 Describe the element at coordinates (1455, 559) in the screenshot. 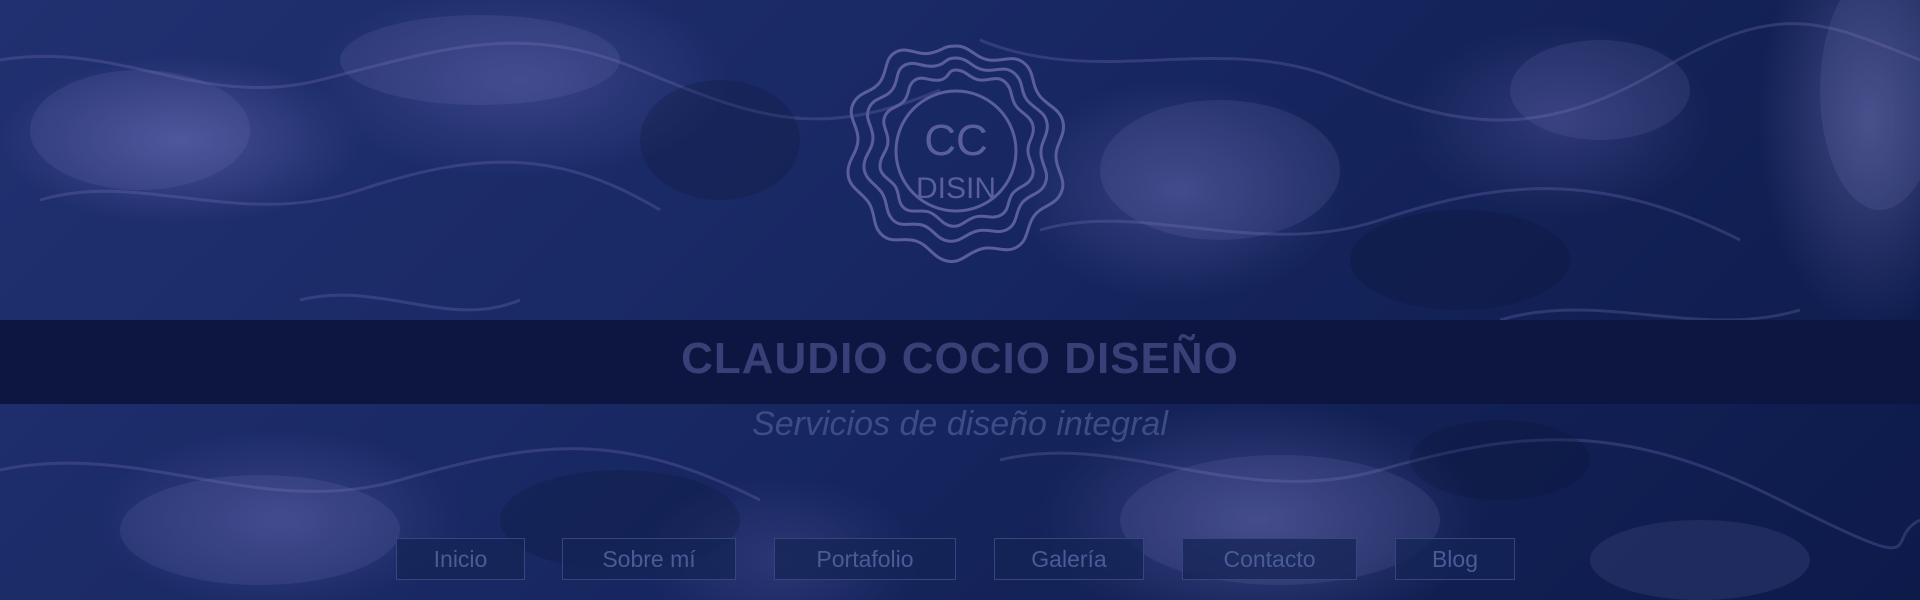

I see `nav-blog-button: Blog` at that location.